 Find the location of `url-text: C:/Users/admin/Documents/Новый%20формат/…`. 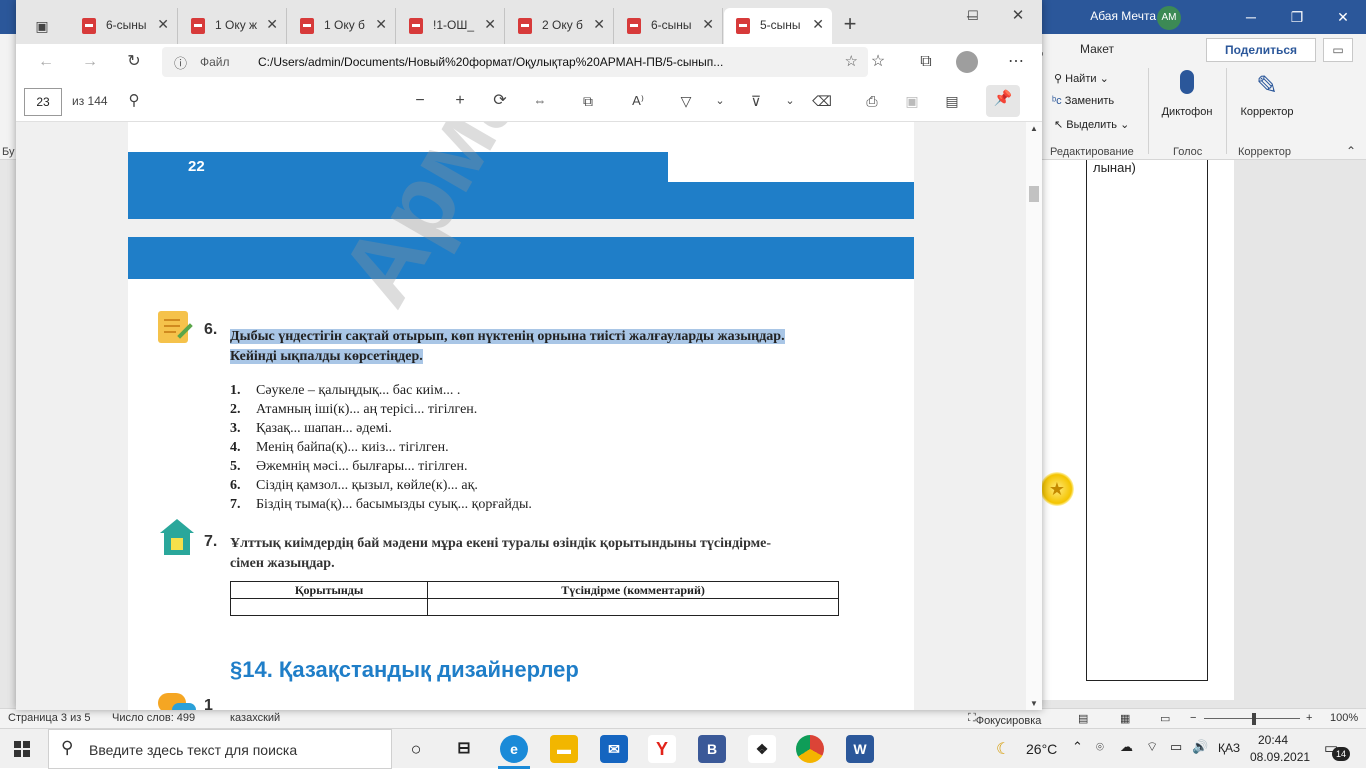

url-text: C:/Users/admin/Documents/Новый%20формат/… is located at coordinates (538, 62).